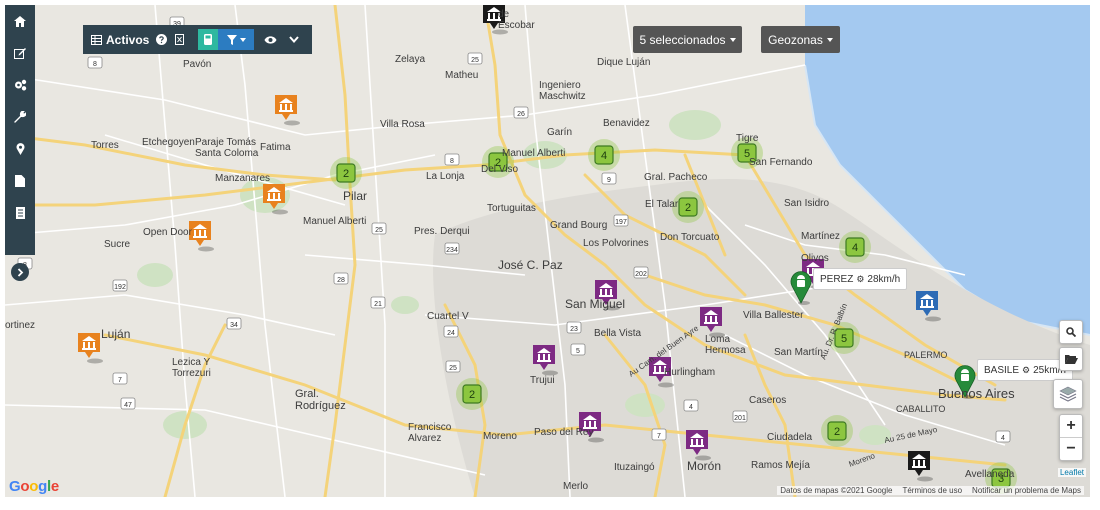  Describe the element at coordinates (20, 272) in the screenshot. I see `chevron-right-icon` at that location.